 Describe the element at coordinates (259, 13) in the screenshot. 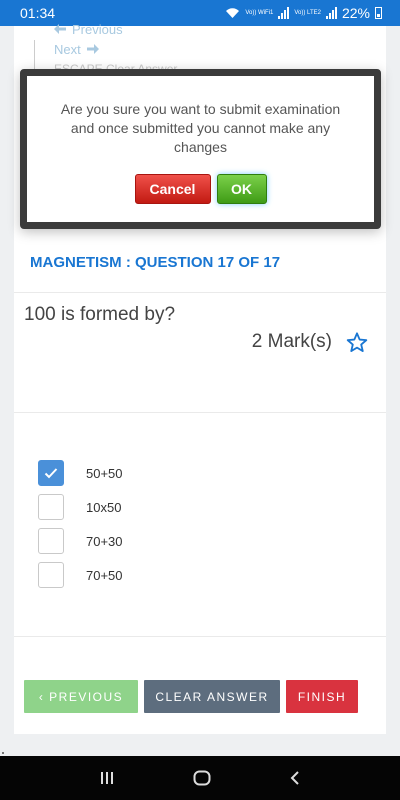

I see `wifi-label: Vo)) WiFi1` at that location.